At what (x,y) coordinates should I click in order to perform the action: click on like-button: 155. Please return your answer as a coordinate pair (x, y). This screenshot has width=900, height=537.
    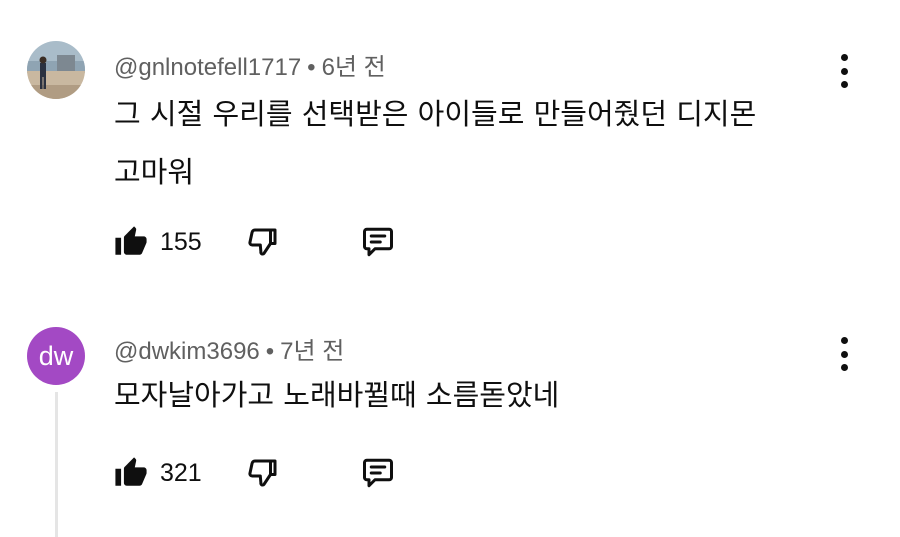
    Looking at the image, I should click on (158, 242).